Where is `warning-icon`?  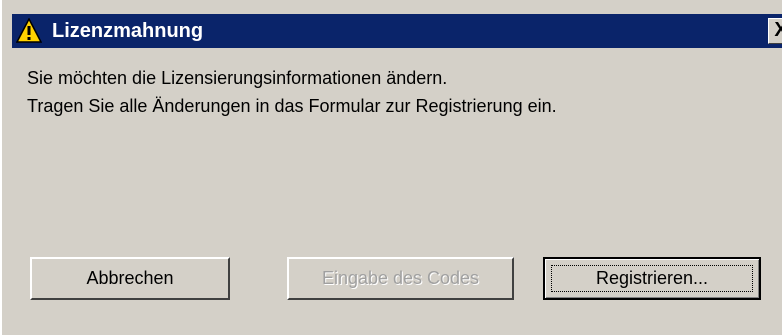
warning-icon is located at coordinates (29, 30).